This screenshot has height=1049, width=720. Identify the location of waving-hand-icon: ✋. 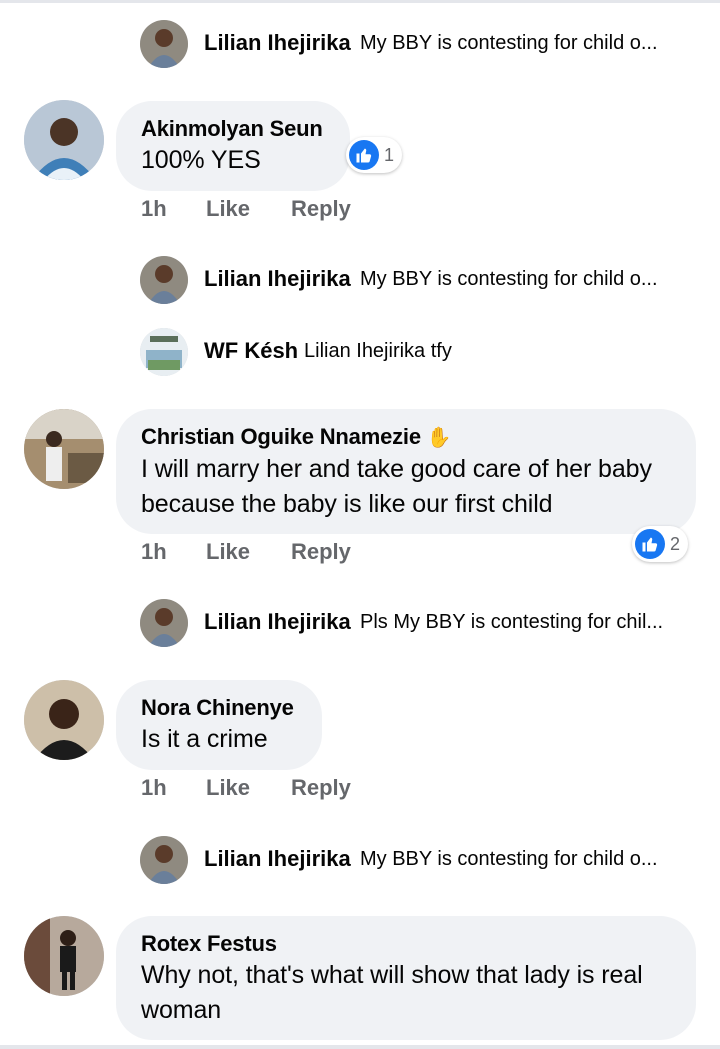
(439, 438).